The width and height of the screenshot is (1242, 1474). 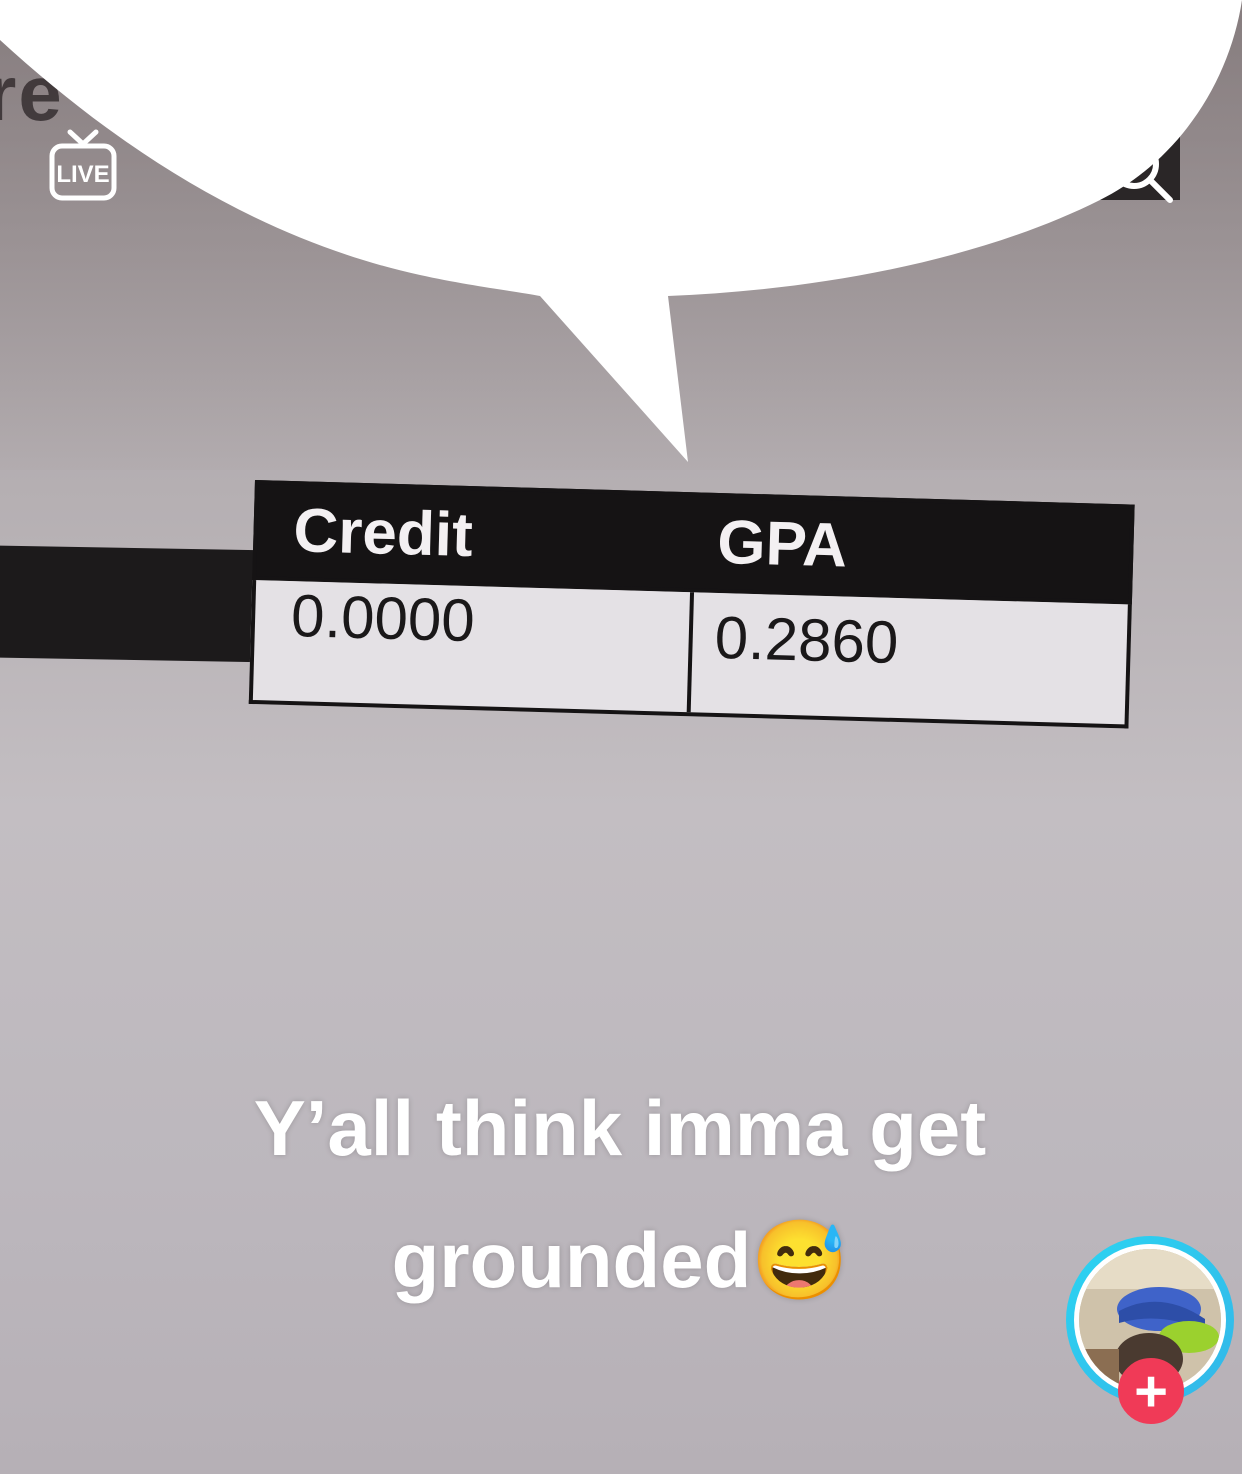 I want to click on live-label: LIVE, so click(x=82, y=174).